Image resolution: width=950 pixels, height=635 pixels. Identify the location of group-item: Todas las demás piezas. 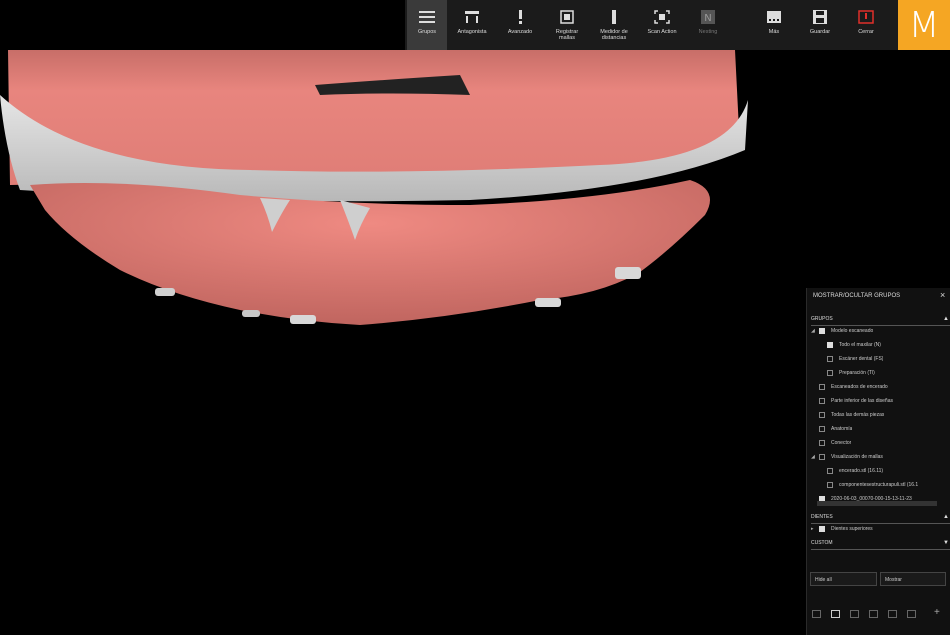
(878, 414).